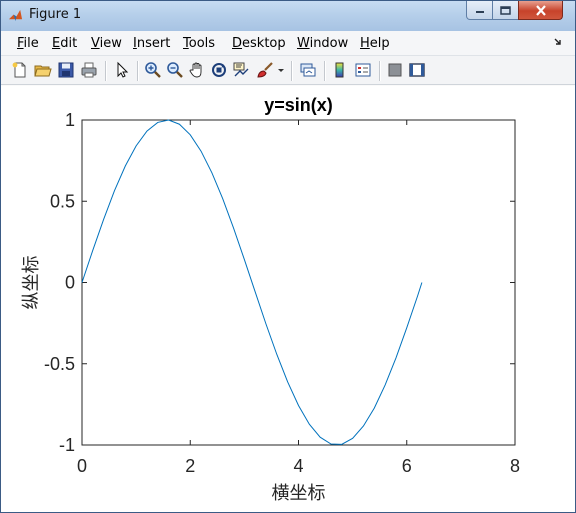  What do you see at coordinates (417, 70) in the screenshot?
I see `show-plot-tools-icon` at bounding box center [417, 70].